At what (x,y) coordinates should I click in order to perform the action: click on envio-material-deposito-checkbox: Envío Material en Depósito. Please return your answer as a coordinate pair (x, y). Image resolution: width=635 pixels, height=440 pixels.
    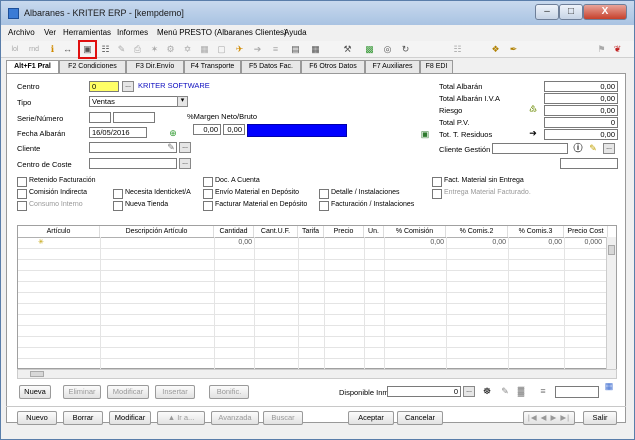
    Looking at the image, I should click on (251, 193).